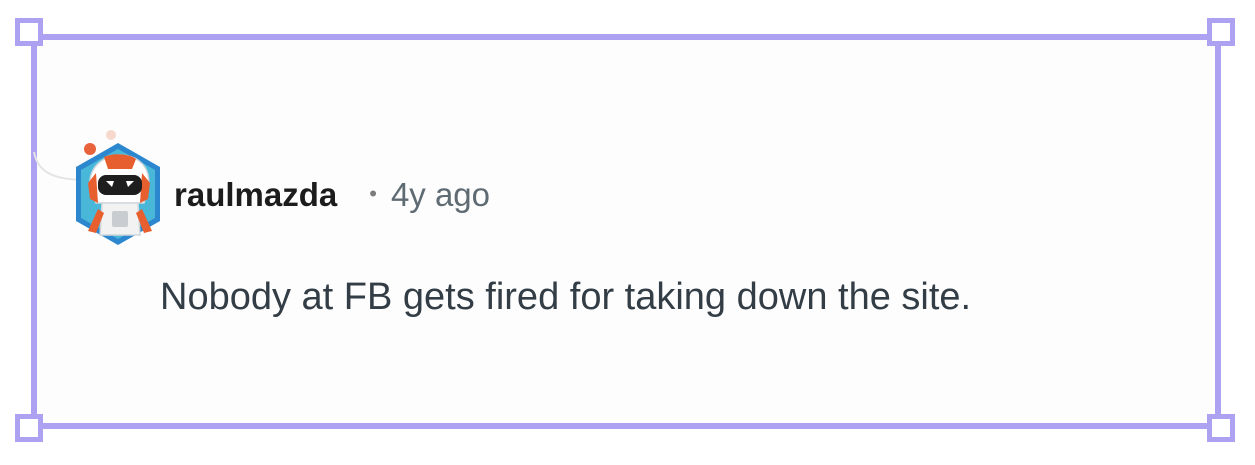 This screenshot has height=465, width=1255. I want to click on username-link: raulmazda, so click(255, 195).